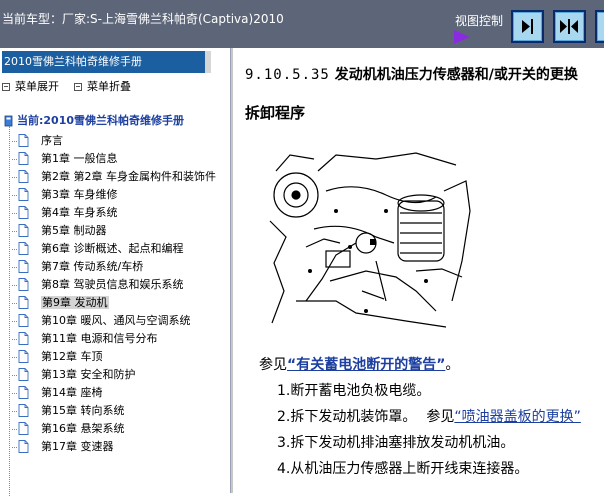 The height and width of the screenshot is (496, 604). What do you see at coordinates (287, 75) in the screenshot?
I see `section-number: 9.10.5.35` at bounding box center [287, 75].